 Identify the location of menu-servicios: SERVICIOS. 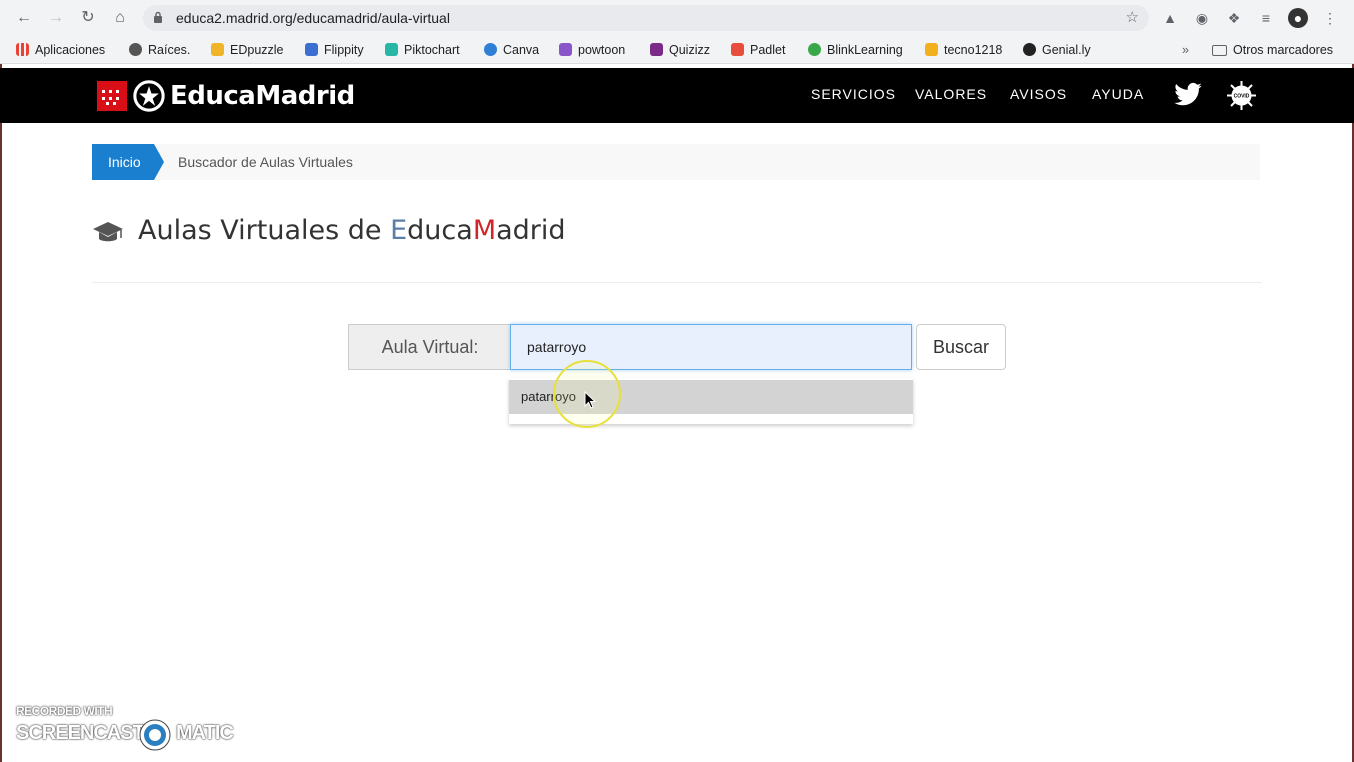
(853, 94).